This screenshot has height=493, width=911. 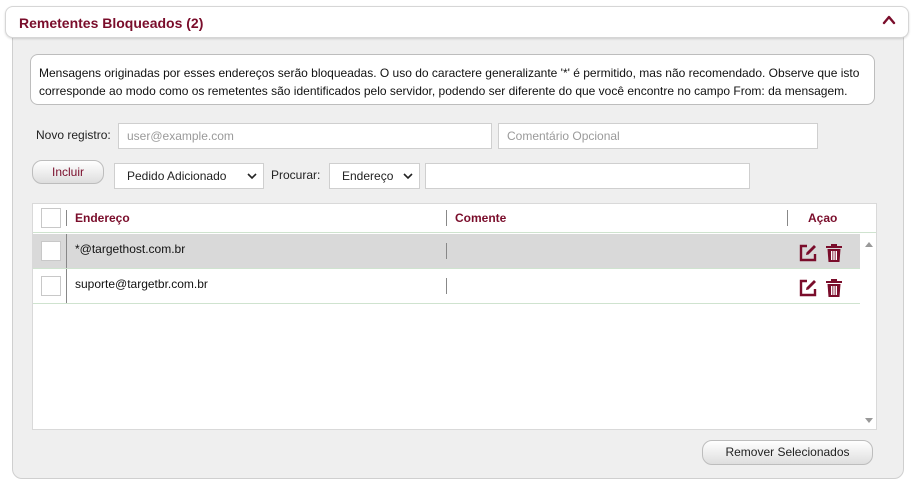 What do you see at coordinates (68, 172) in the screenshot?
I see `include-button: Incluir` at bounding box center [68, 172].